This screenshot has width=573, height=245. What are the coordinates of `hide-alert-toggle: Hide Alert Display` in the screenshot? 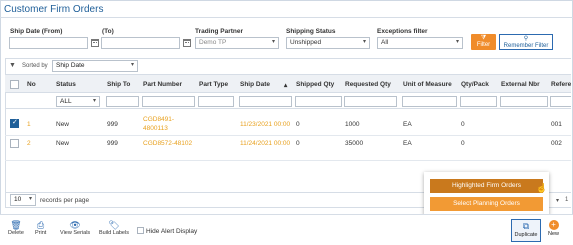 It's located at (167, 231).